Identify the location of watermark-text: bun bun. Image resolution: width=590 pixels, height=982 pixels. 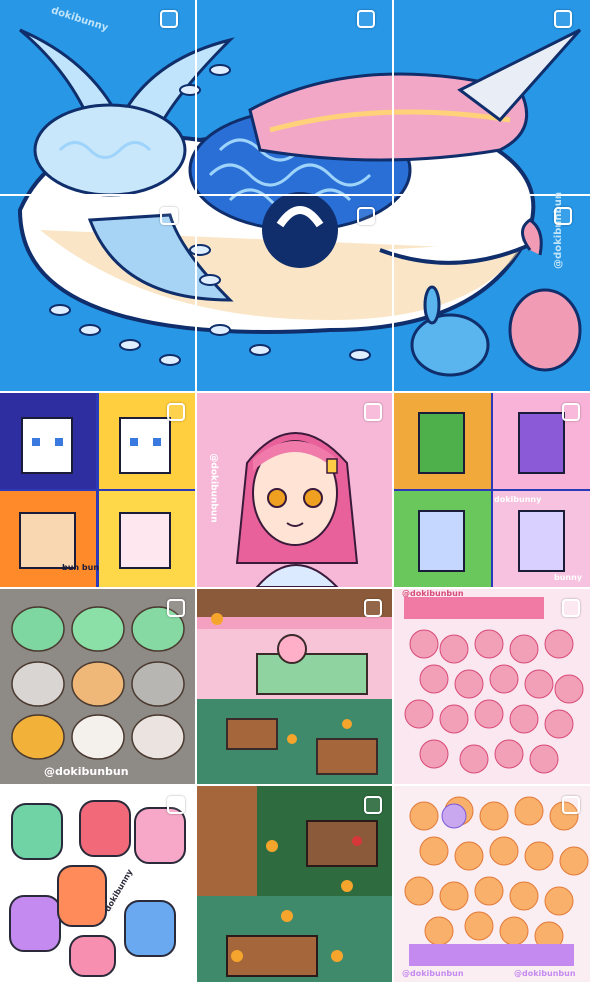
(81, 567).